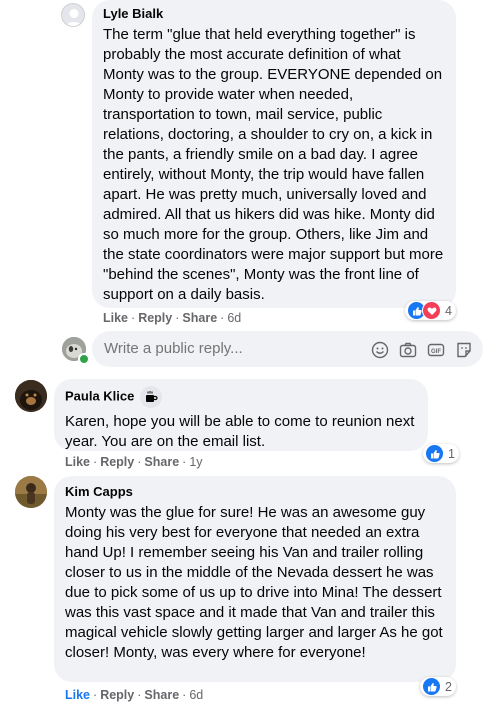 The height and width of the screenshot is (707, 498). Describe the element at coordinates (241, 397) in the screenshot. I see `comment-author: Paula Klice` at that location.